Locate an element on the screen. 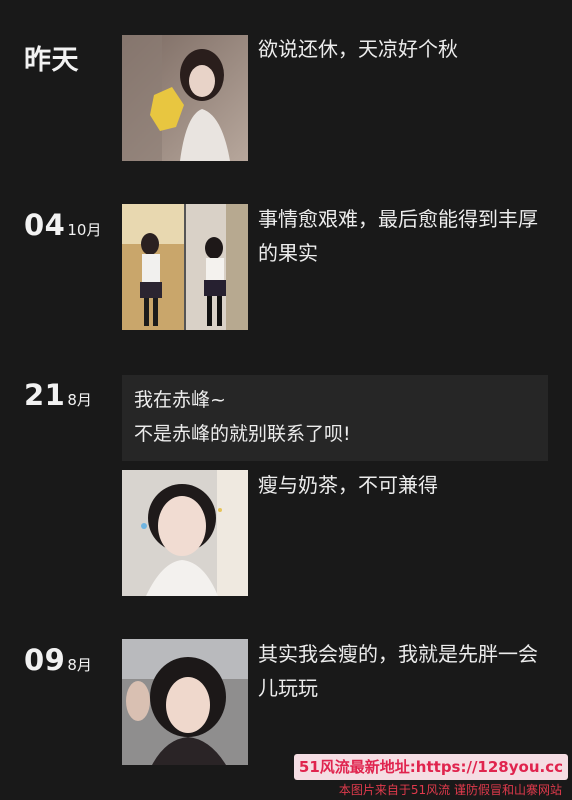  date-day: 21 is located at coordinates (45, 395).